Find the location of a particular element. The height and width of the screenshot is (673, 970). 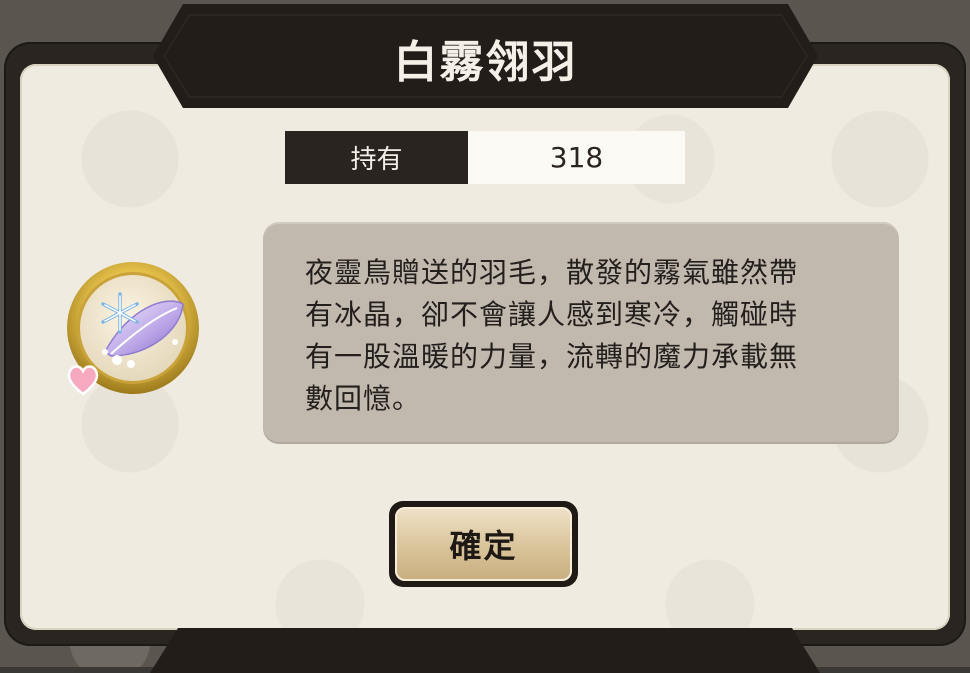

dialog-title: 白霧翎羽 is located at coordinates (485, 62).